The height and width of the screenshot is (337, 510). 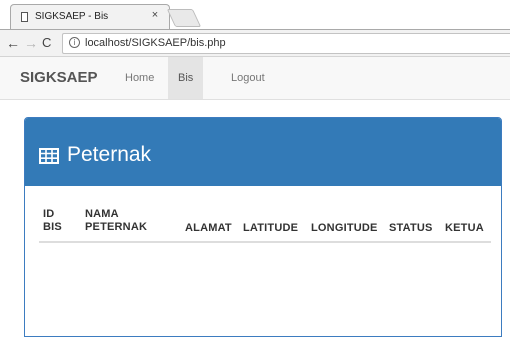 What do you see at coordinates (265, 242) in the screenshot?
I see `table-header-divider` at bounding box center [265, 242].